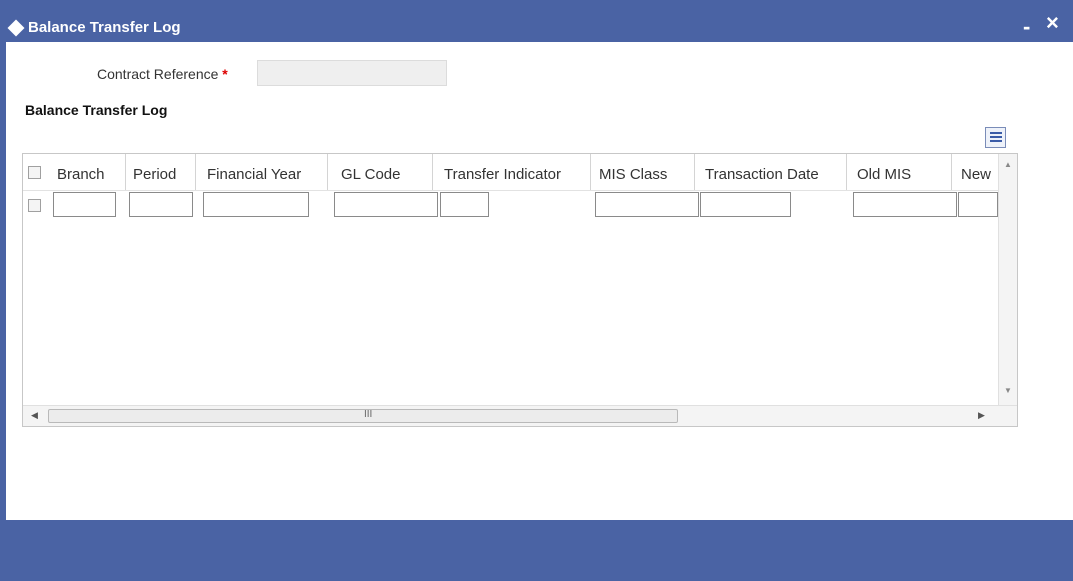  What do you see at coordinates (1052, 23) in the screenshot?
I see `close-button: ×` at bounding box center [1052, 23].